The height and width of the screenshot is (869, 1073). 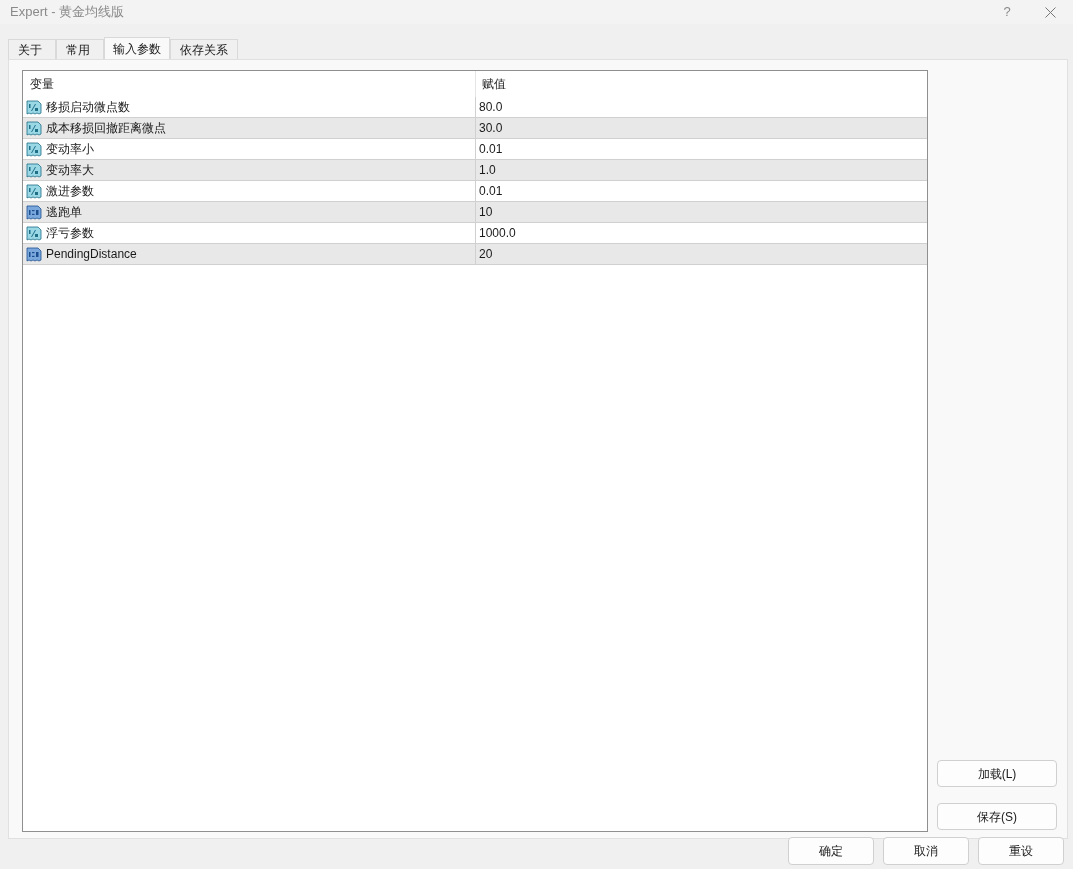 What do you see at coordinates (70, 149) in the screenshot?
I see `table-cell-text: 变动率小` at bounding box center [70, 149].